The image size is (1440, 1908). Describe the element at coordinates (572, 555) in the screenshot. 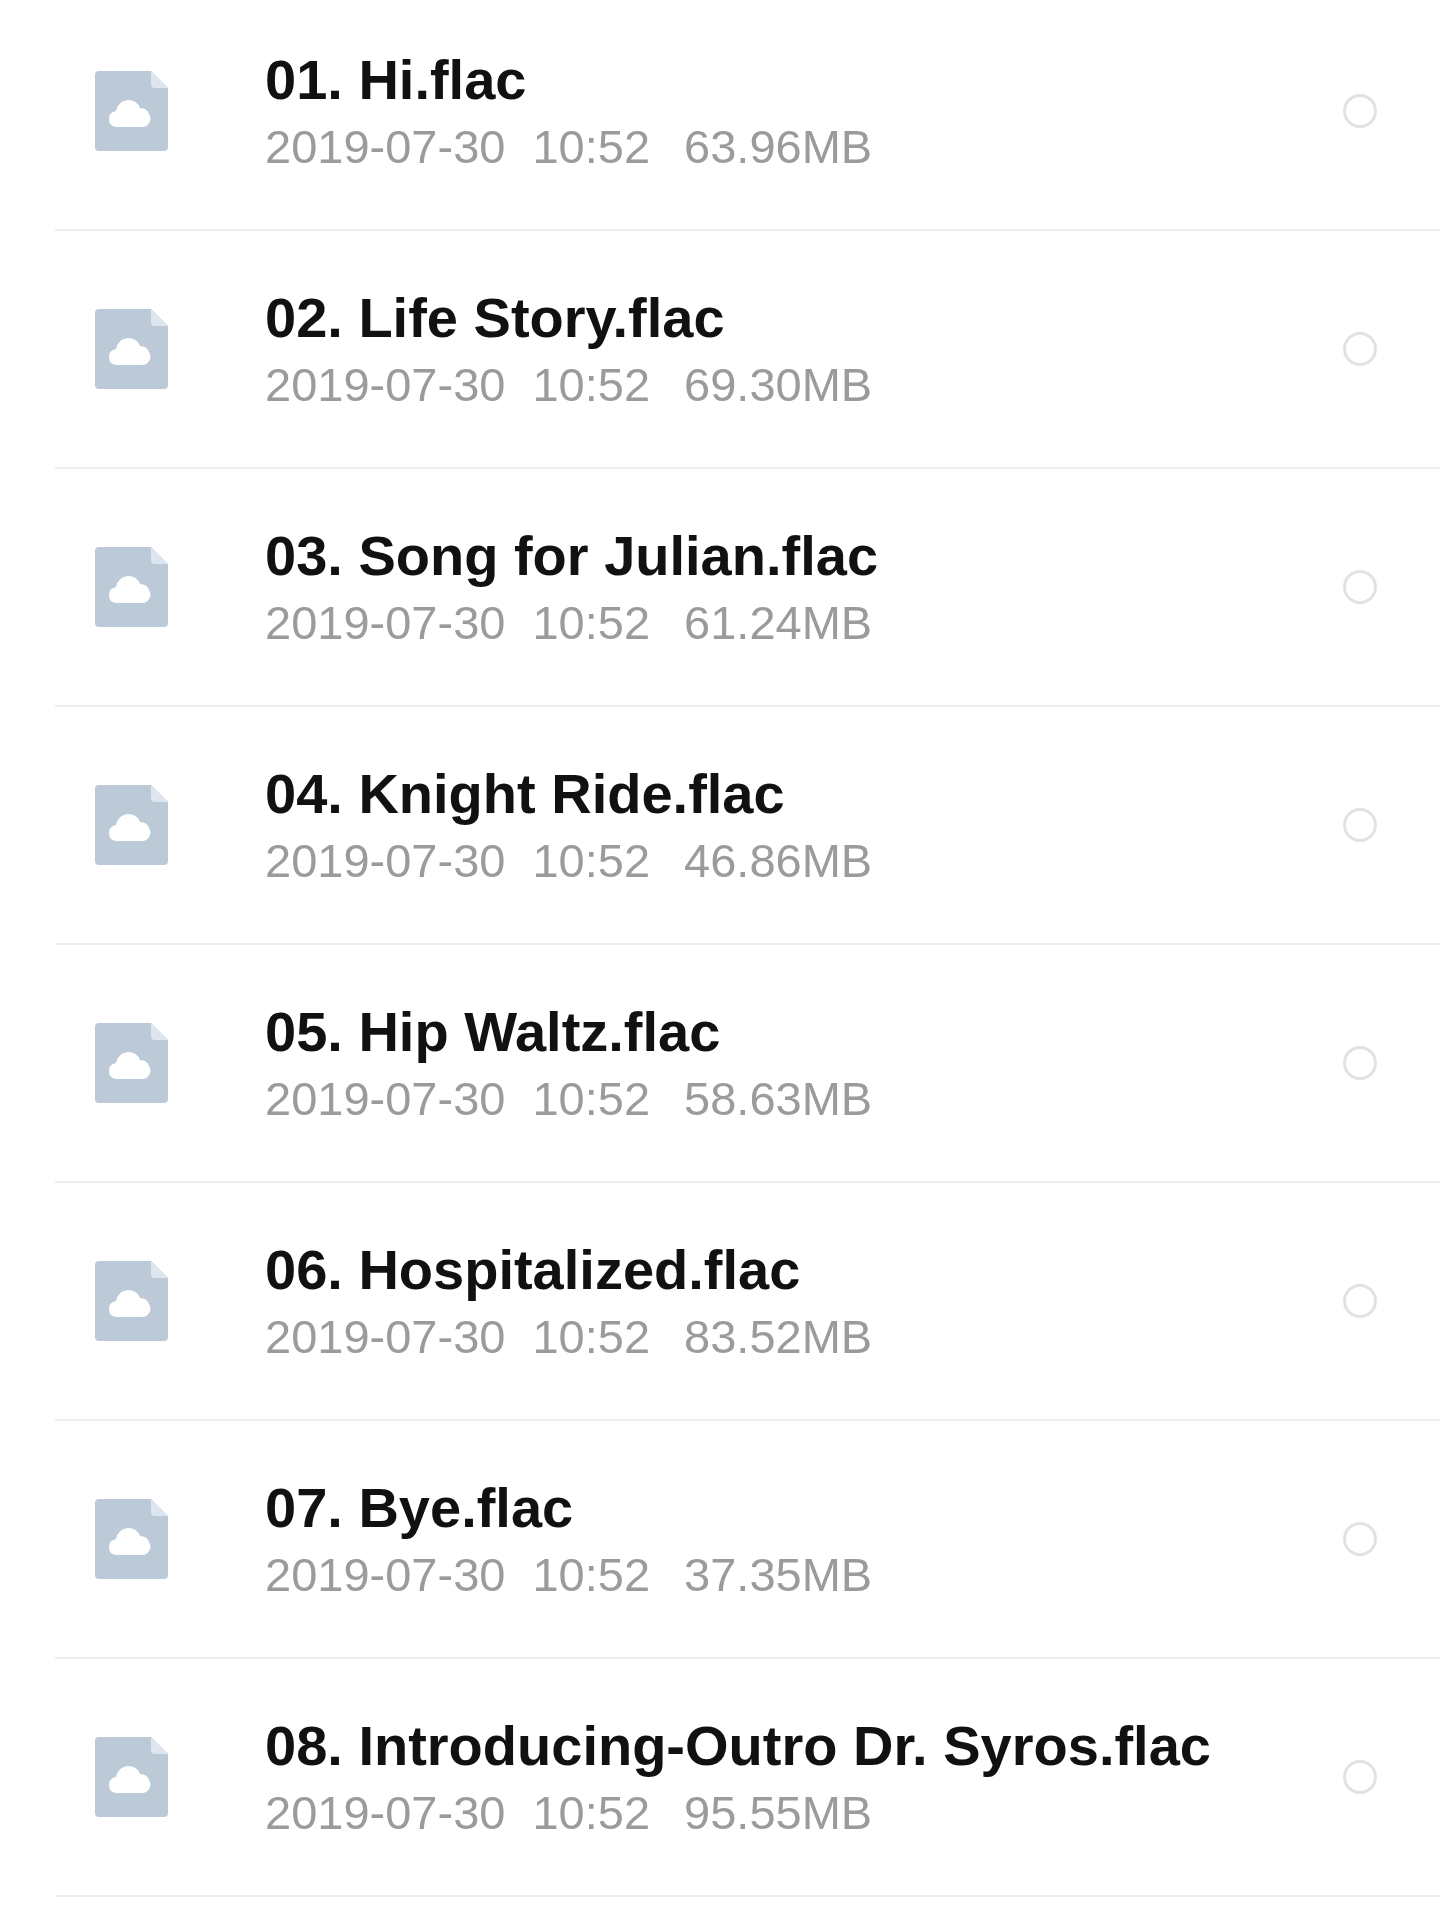

I see `file-name: 03. Song for Julian.flac` at that location.